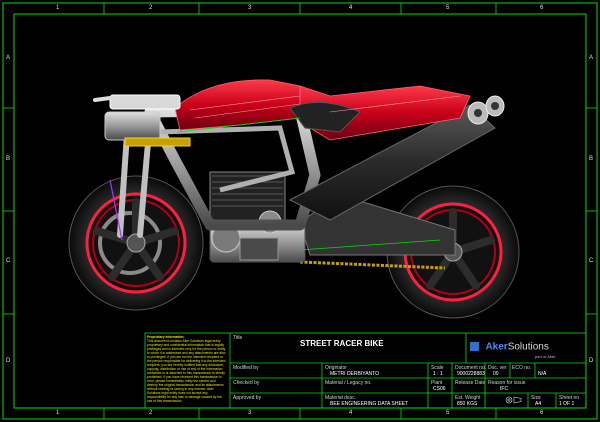 This screenshot has height=422, width=600. What do you see at coordinates (467, 404) in the screenshot?
I see `weight-value: 850 KGS` at bounding box center [467, 404].